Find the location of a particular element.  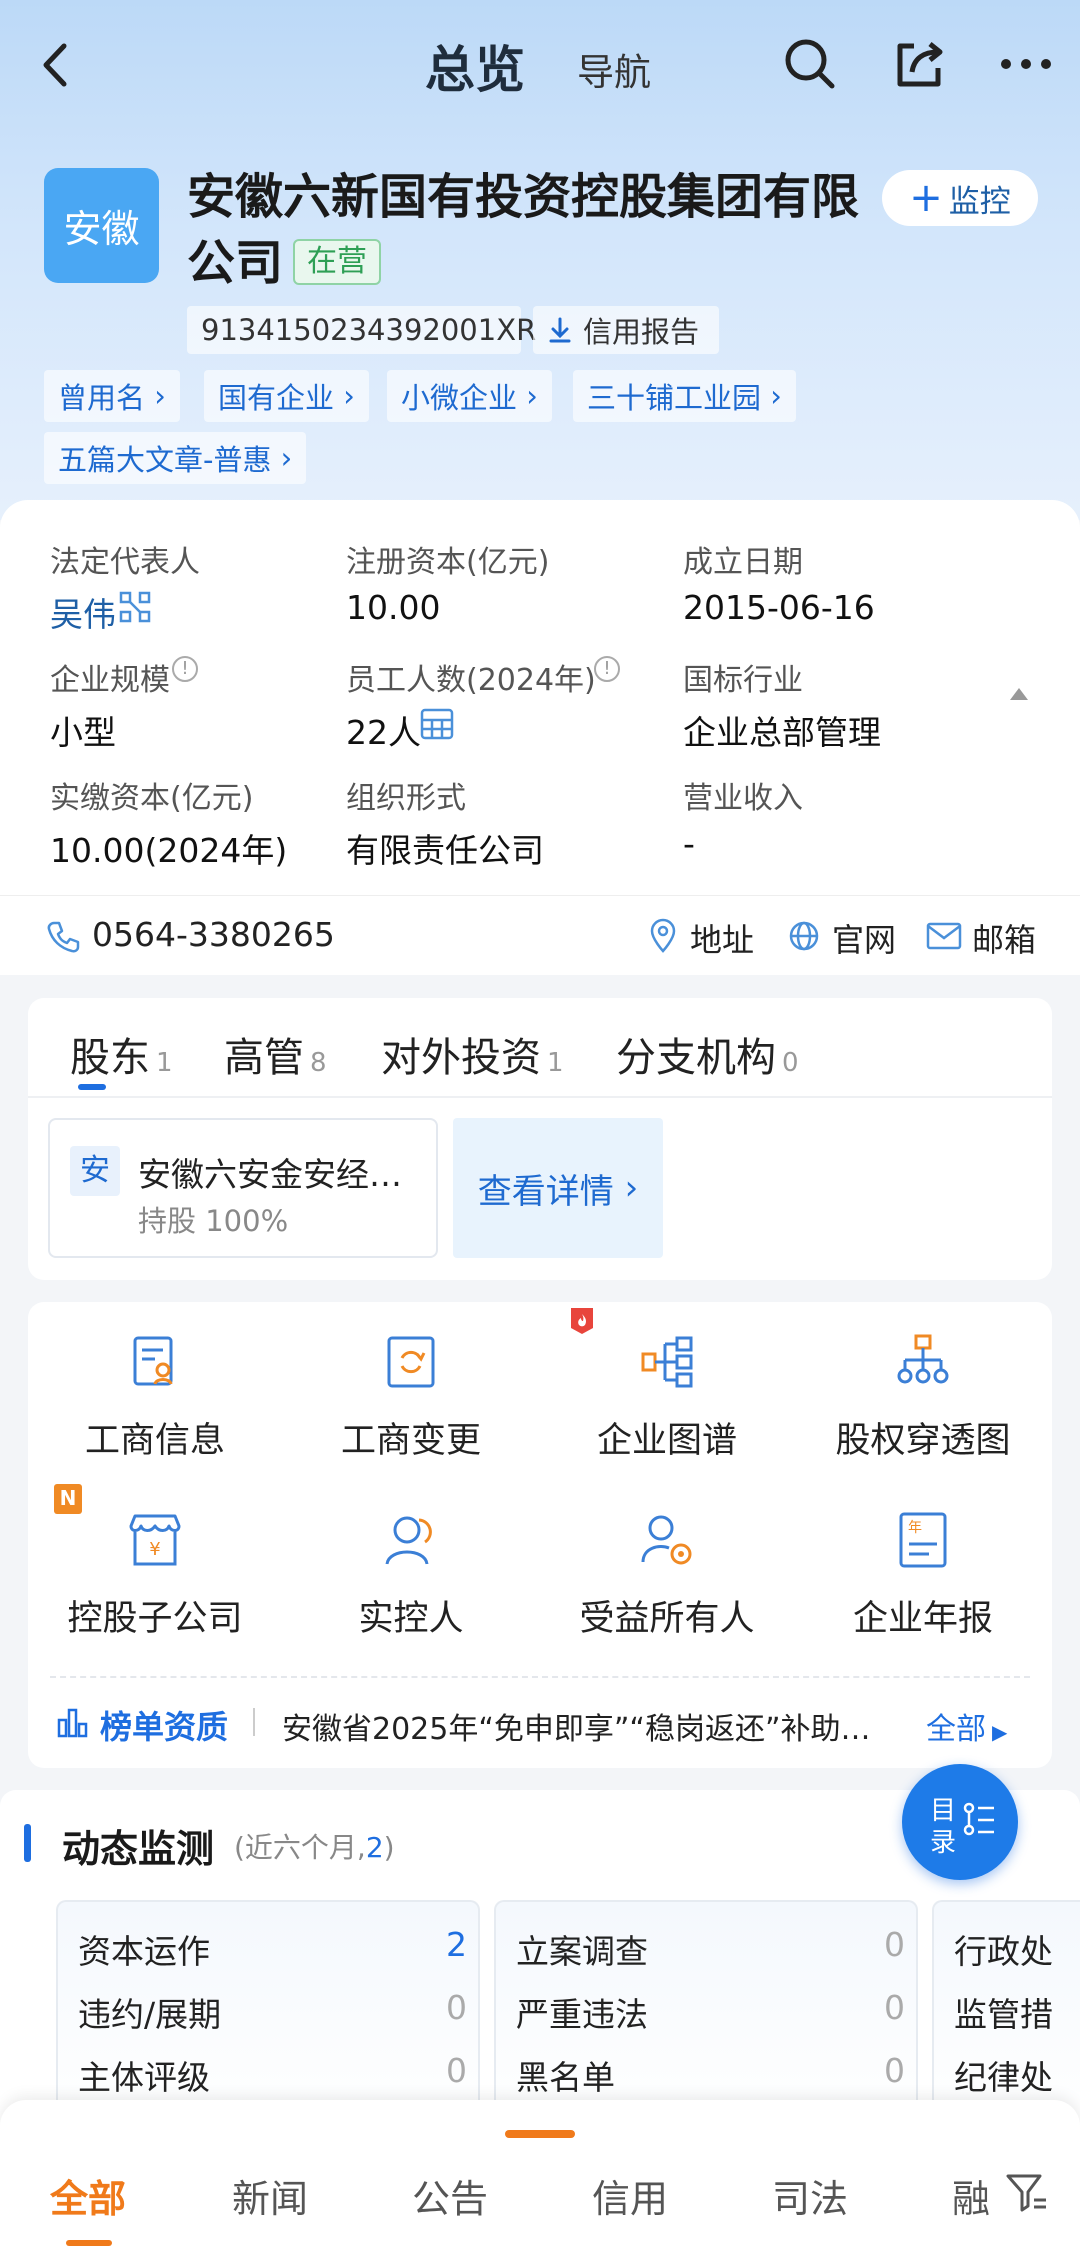

ranking-all-link: 全部 ▶ is located at coordinates (966, 1726).